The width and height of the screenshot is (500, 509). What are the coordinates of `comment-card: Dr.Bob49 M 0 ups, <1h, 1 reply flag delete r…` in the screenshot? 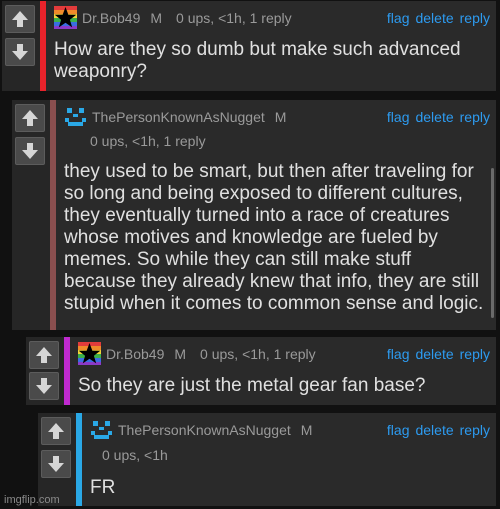 It's located at (261, 371).